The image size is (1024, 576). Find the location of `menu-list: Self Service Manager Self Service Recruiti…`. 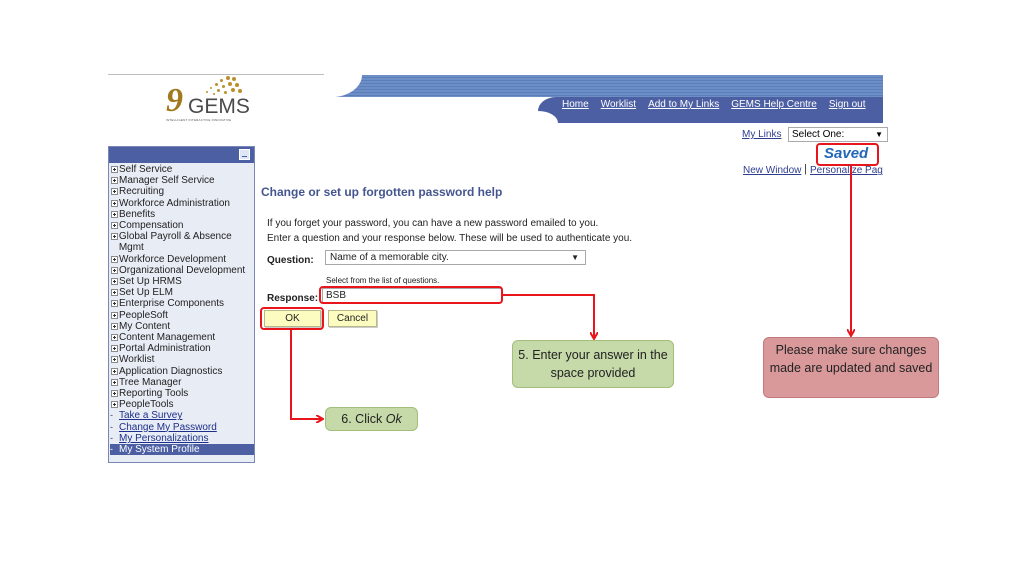

menu-list: Self Service Manager Self Service Recruiti… is located at coordinates (182, 310).